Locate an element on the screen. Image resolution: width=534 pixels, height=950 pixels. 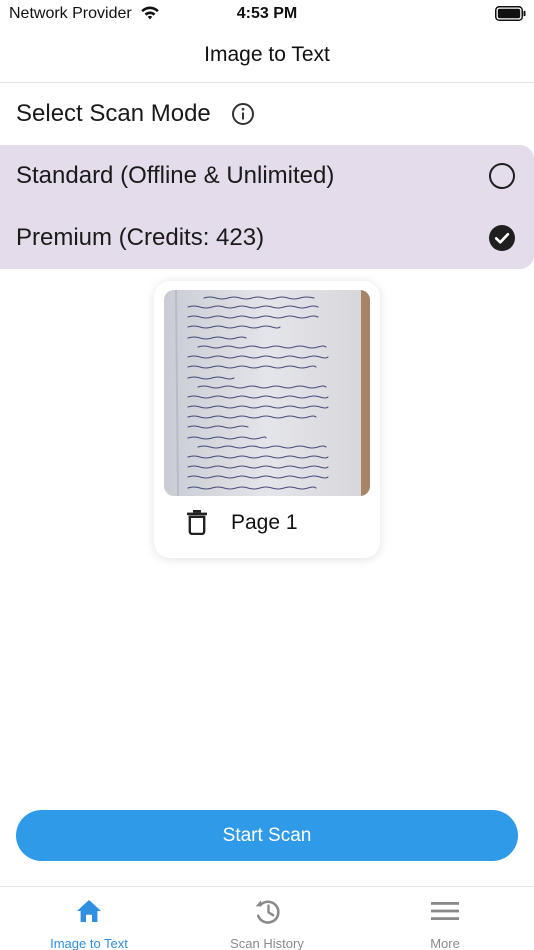
info-icon is located at coordinates (243, 114).